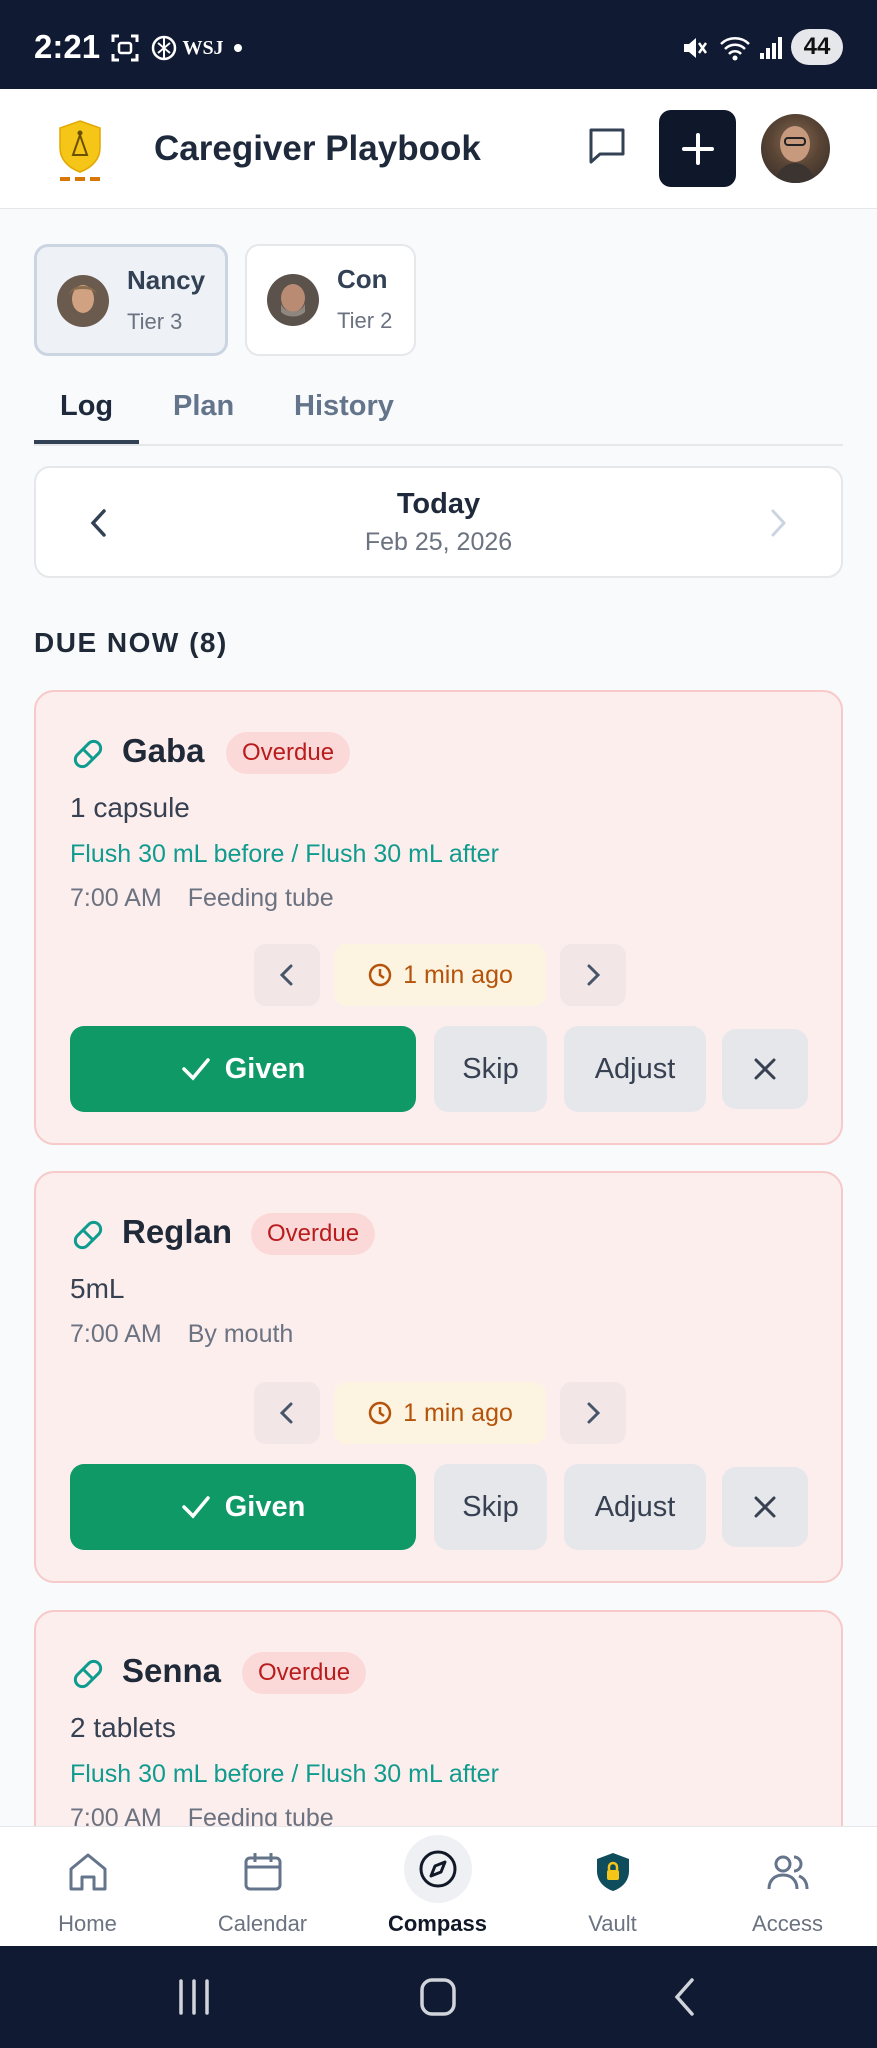 The image size is (877, 2048). I want to click on med-schedule: 7:00 AM By mouth, so click(181, 1334).